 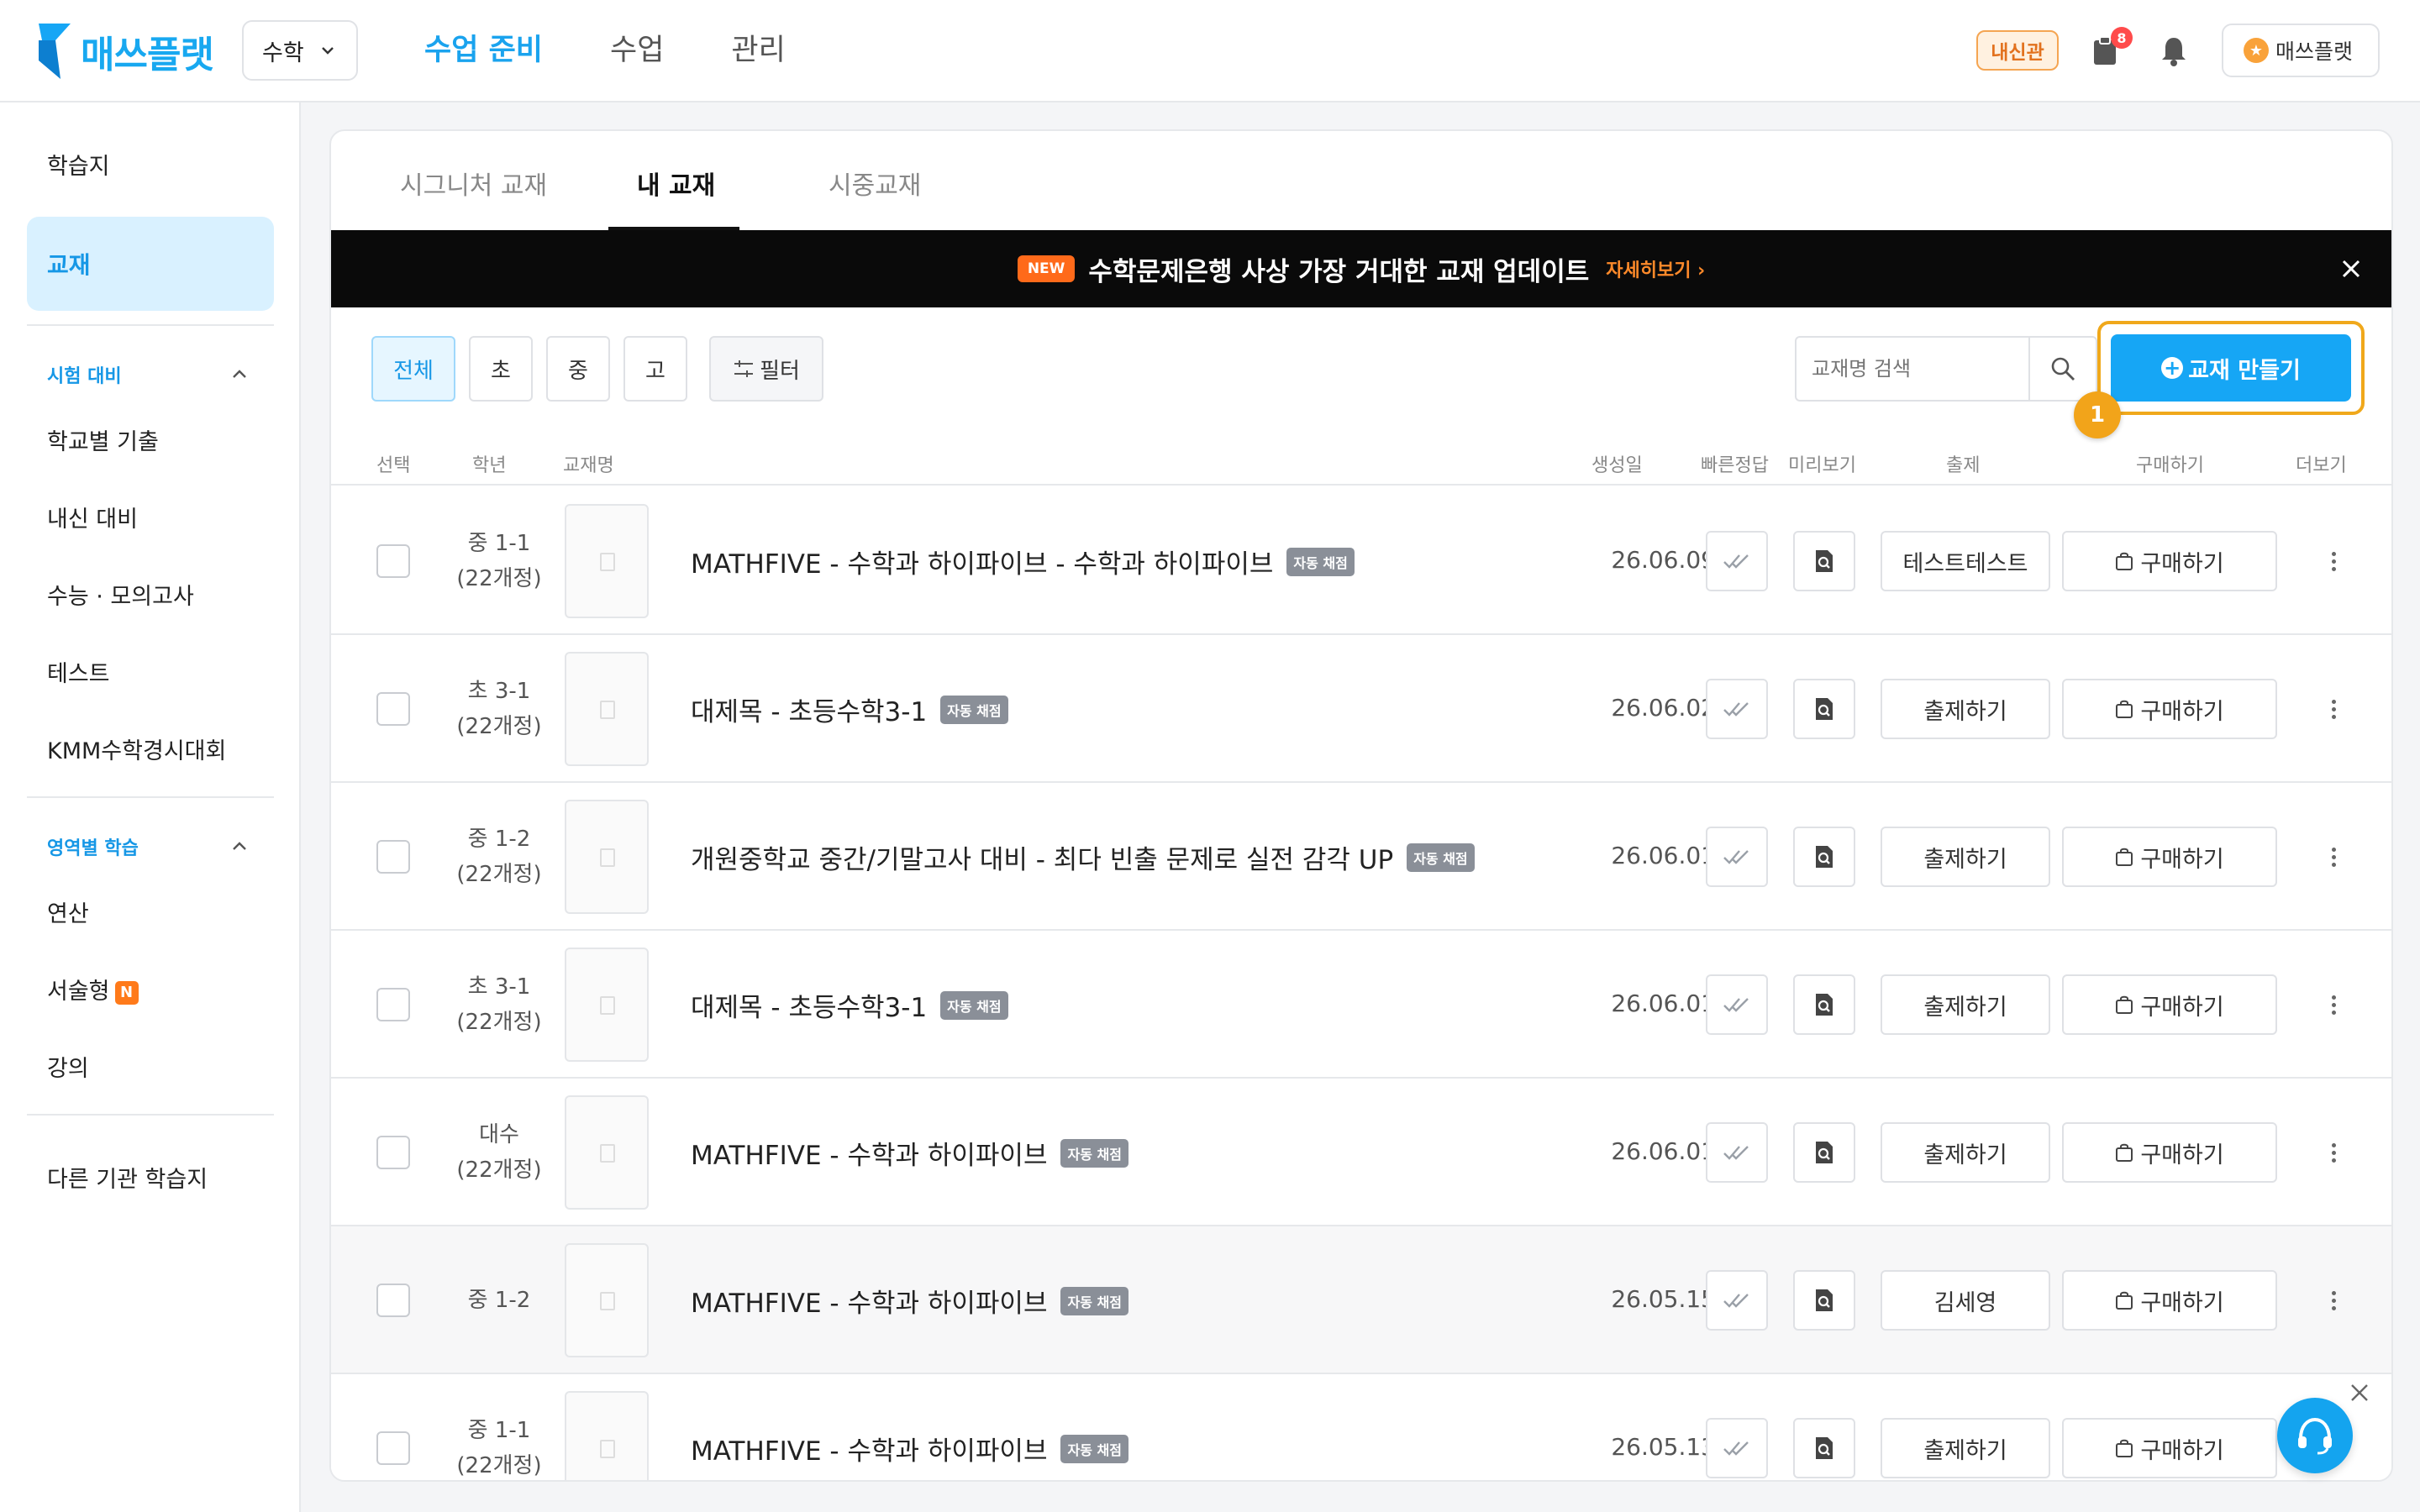 What do you see at coordinates (676, 183) in the screenshot?
I see `tab-my-textbook: 내 교재` at bounding box center [676, 183].